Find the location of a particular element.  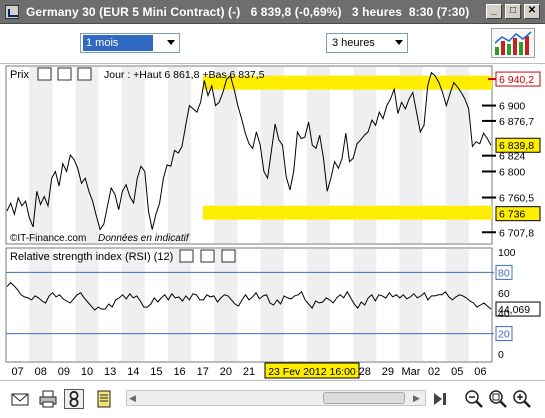

interval-select-value: 3 heures is located at coordinates (353, 43).